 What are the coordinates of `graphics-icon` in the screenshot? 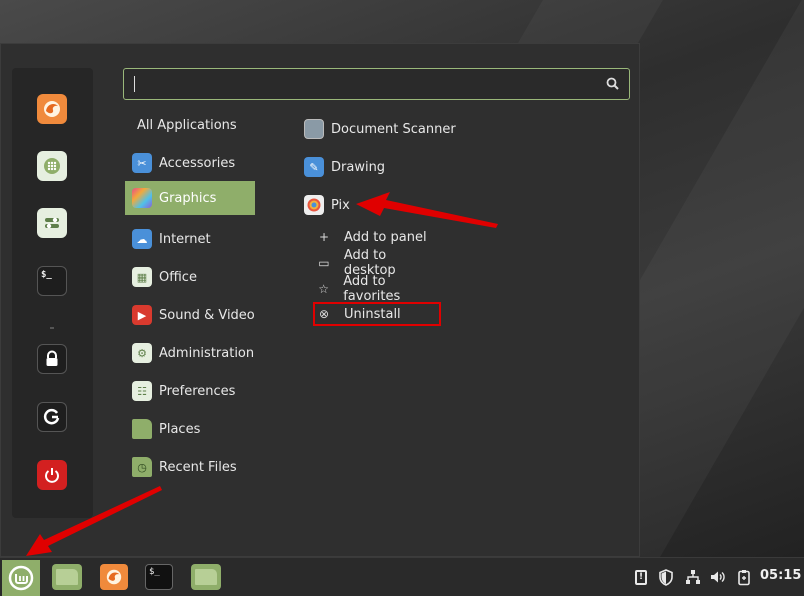 It's located at (142, 198).